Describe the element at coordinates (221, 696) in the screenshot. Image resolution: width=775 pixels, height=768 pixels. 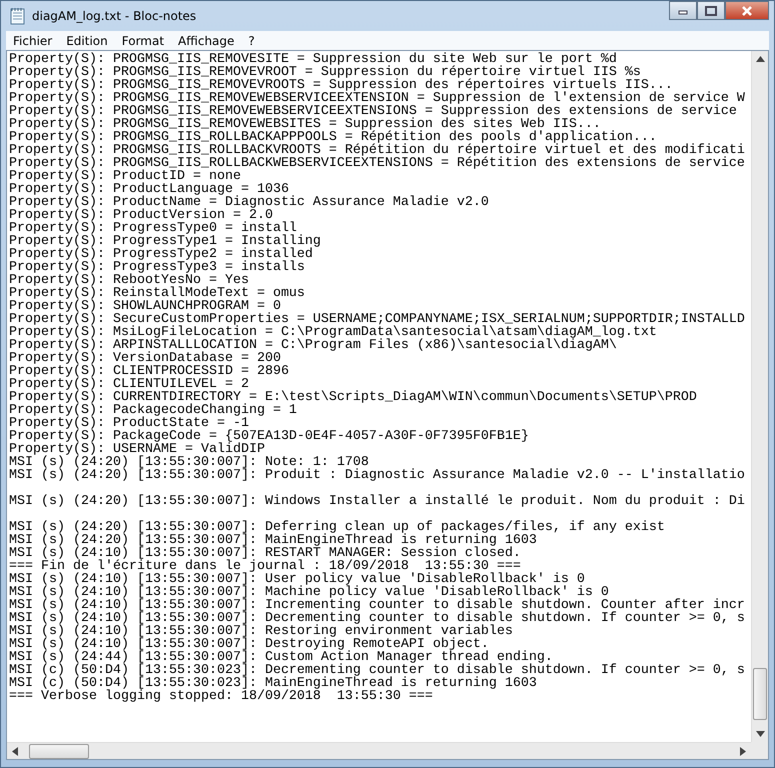
I see `log-line: === Verbose logging stopped: 18/09/2018 13:55:30 ===` at that location.